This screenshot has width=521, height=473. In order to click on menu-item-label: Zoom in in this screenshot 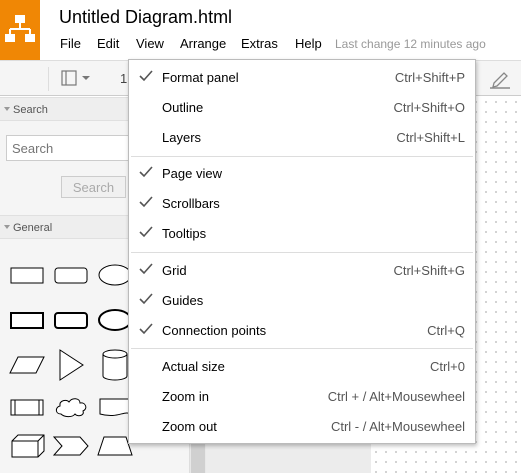, I will do `click(185, 396)`.